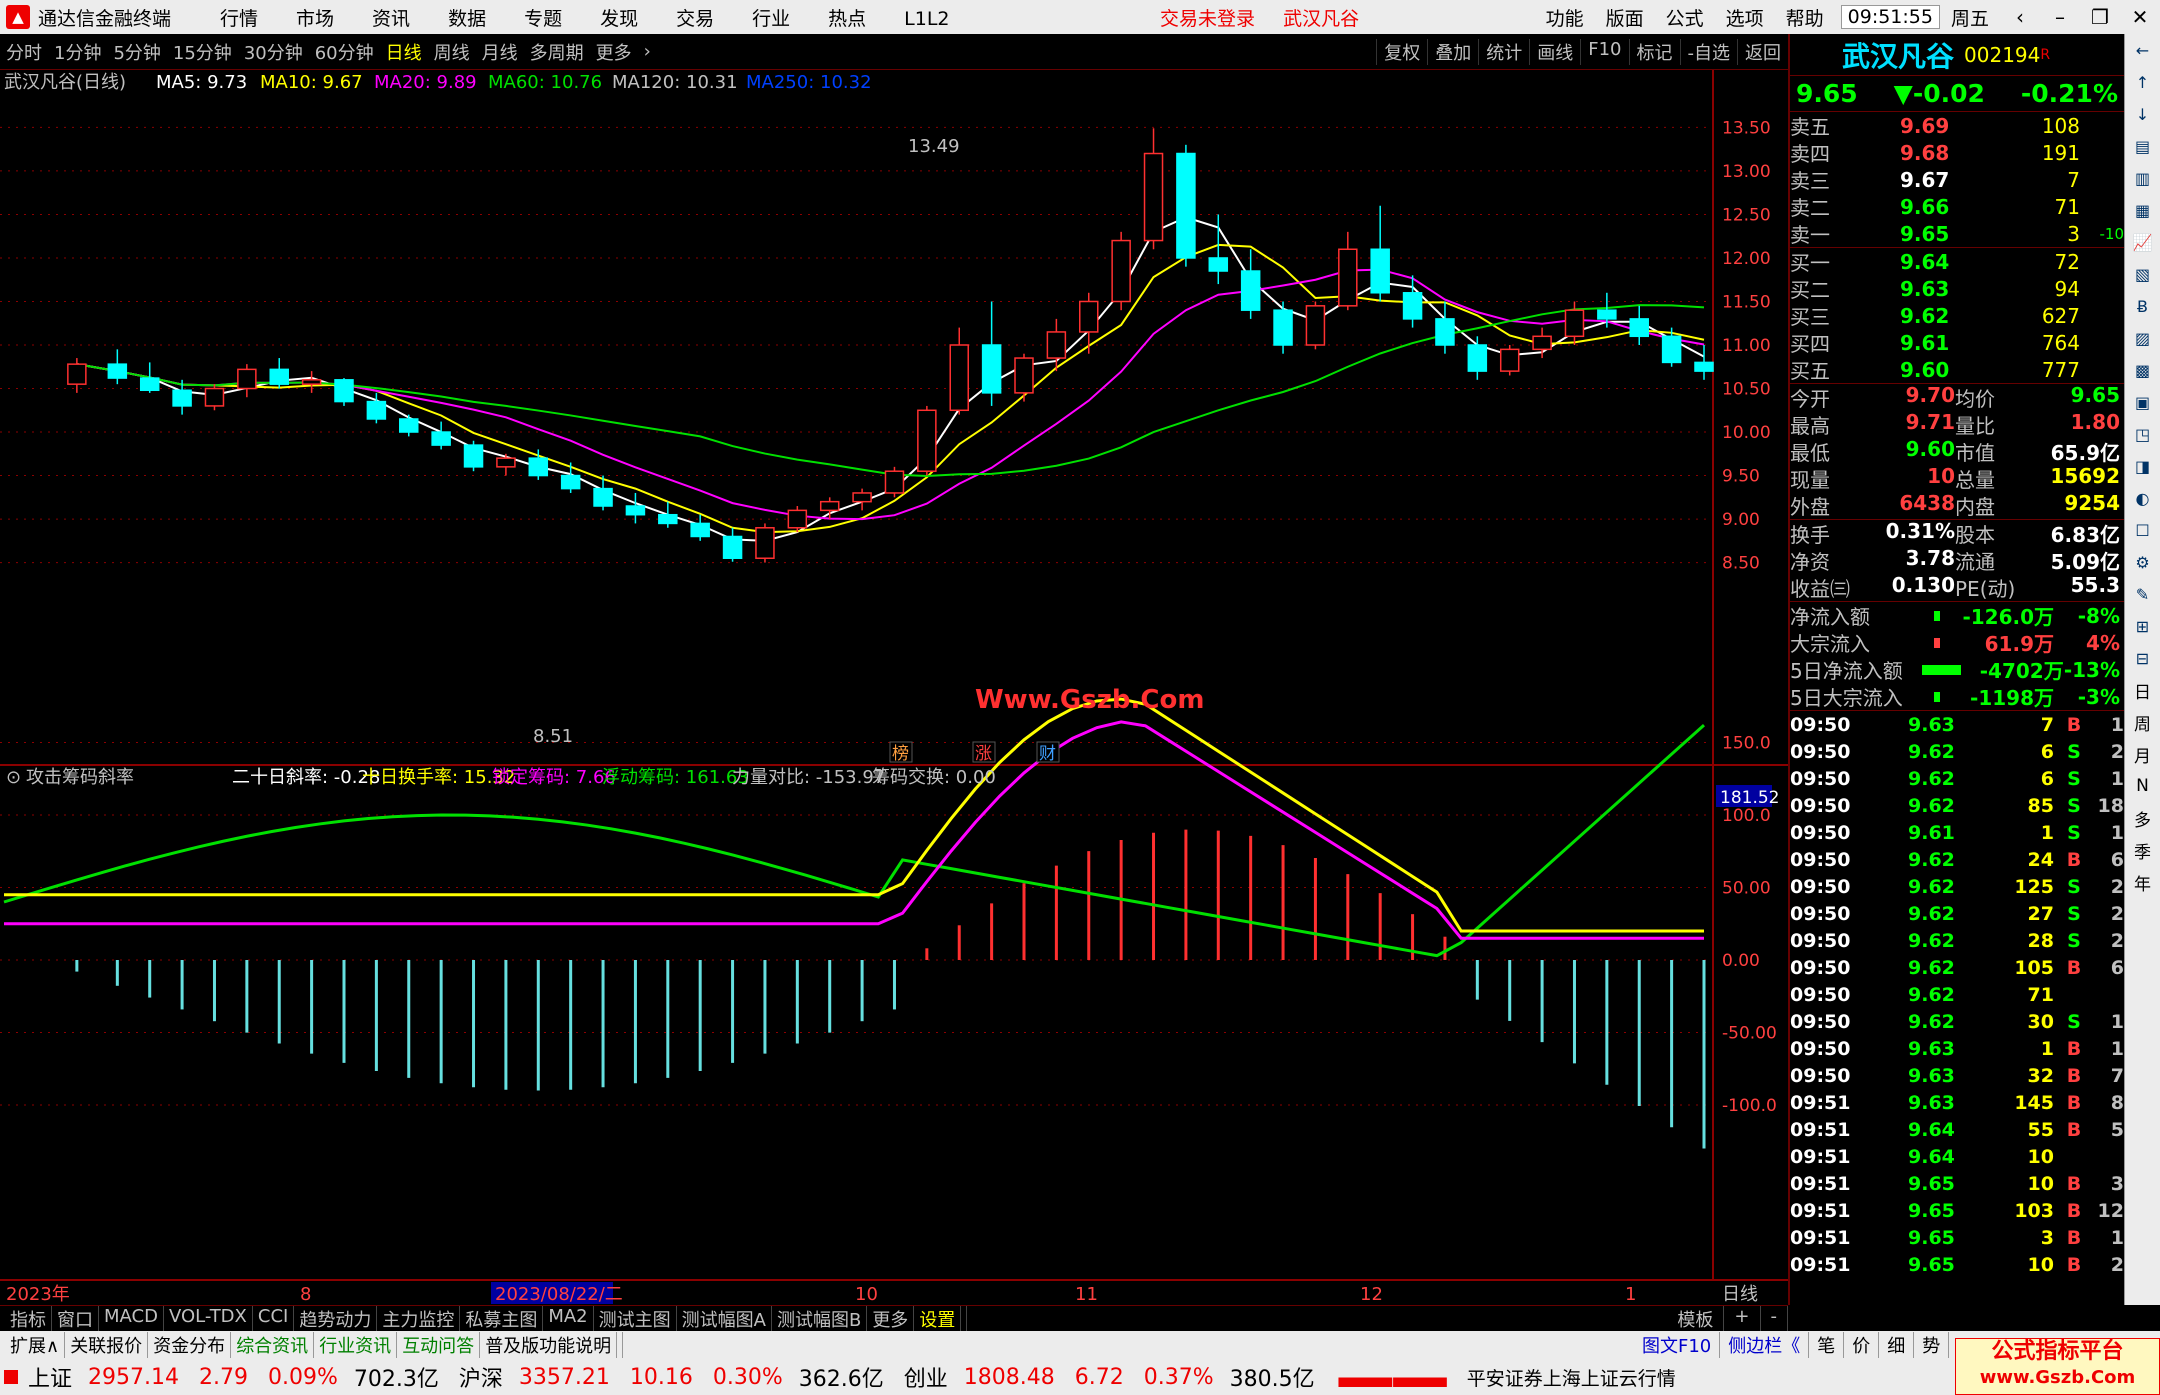 Image resolution: width=2160 pixels, height=1395 pixels. What do you see at coordinates (2142, 786) in the screenshot?
I see `side-tool-period-3: N` at bounding box center [2142, 786].